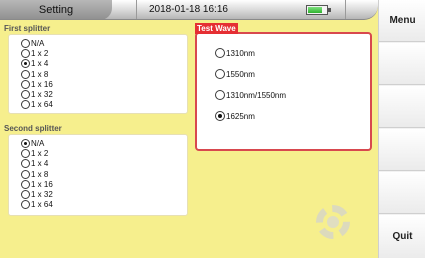  I want to click on second-splitter-option: 1 x 64, so click(104, 205).